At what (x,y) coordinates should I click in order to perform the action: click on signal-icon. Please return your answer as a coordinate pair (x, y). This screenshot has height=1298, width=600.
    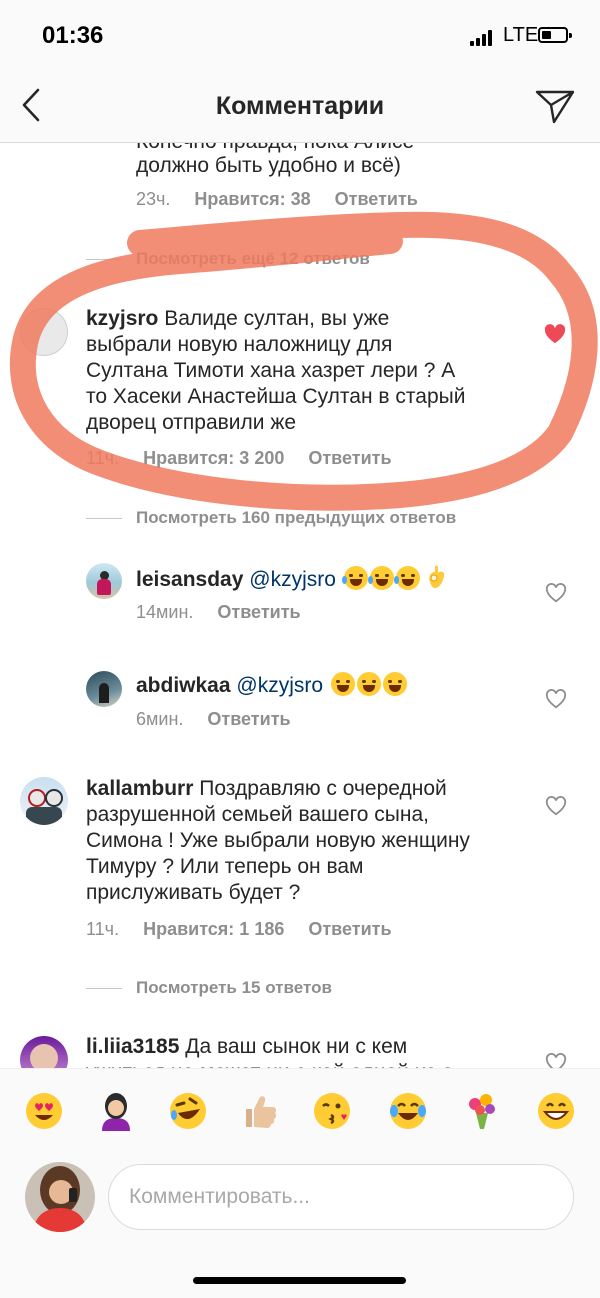
    Looking at the image, I should click on (483, 38).